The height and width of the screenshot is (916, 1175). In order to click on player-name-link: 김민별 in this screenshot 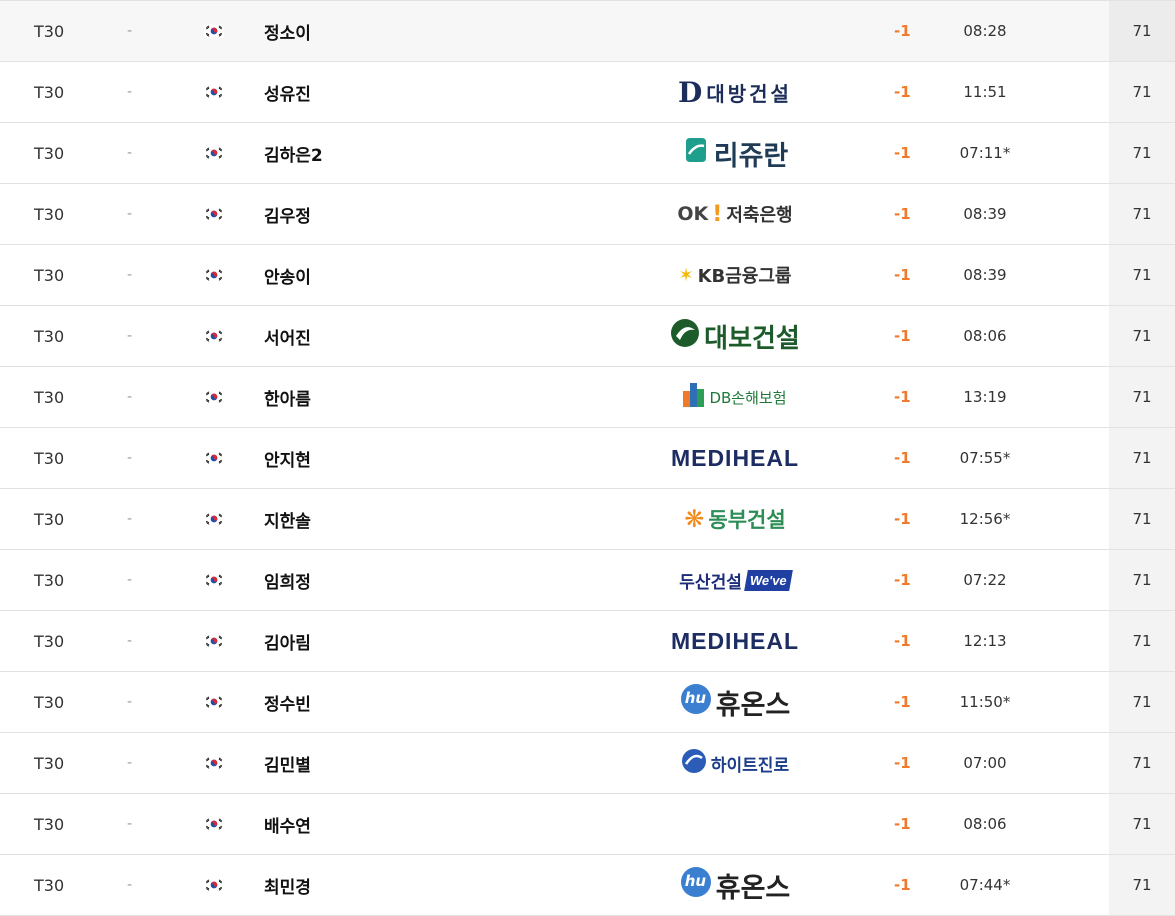, I will do `click(287, 763)`.